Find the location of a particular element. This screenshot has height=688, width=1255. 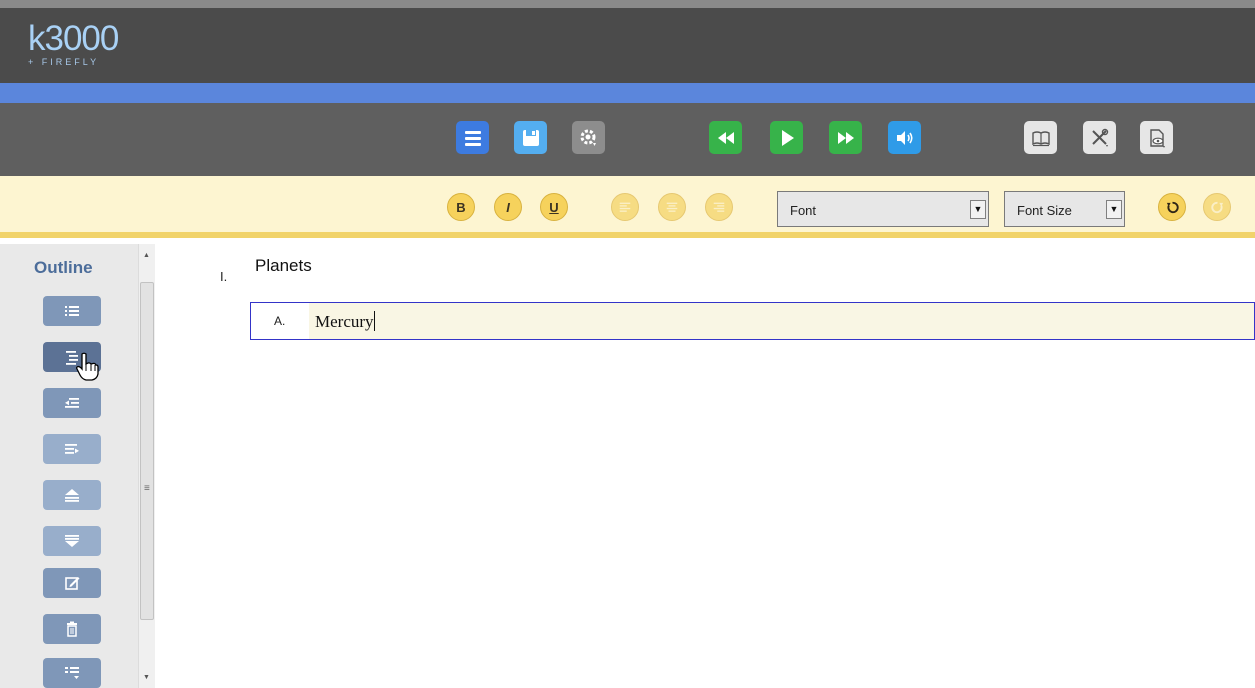

edit-icon is located at coordinates (72, 583).